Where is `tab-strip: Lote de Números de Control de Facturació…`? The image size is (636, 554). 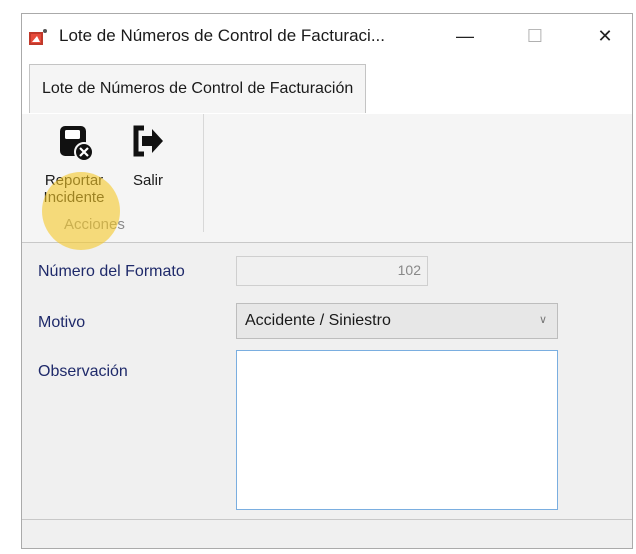
tab-strip: Lote de Números de Control de Facturació… is located at coordinates (327, 86).